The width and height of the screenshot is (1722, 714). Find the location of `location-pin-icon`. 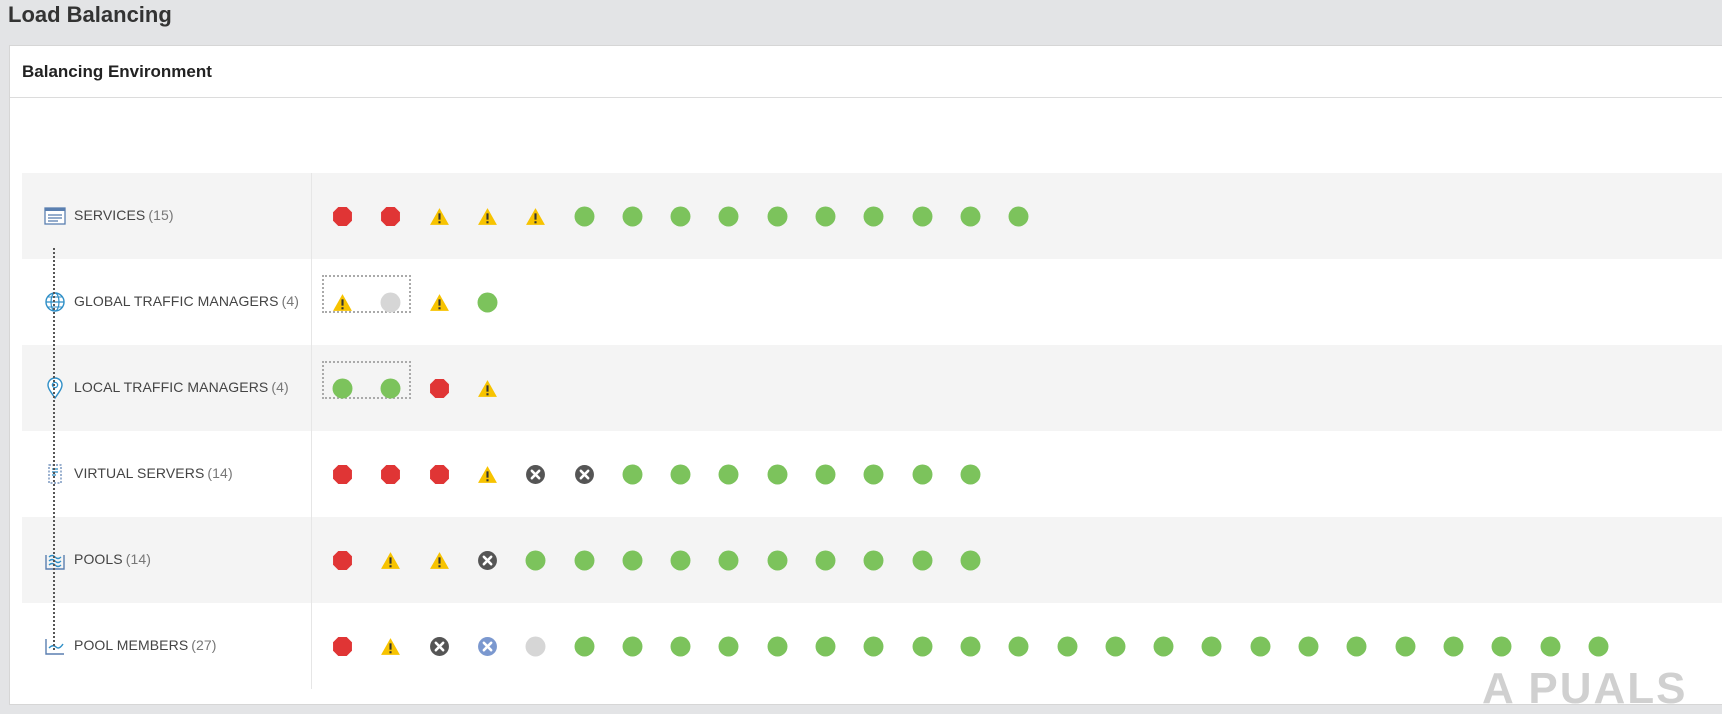

location-pin-icon is located at coordinates (55, 388).